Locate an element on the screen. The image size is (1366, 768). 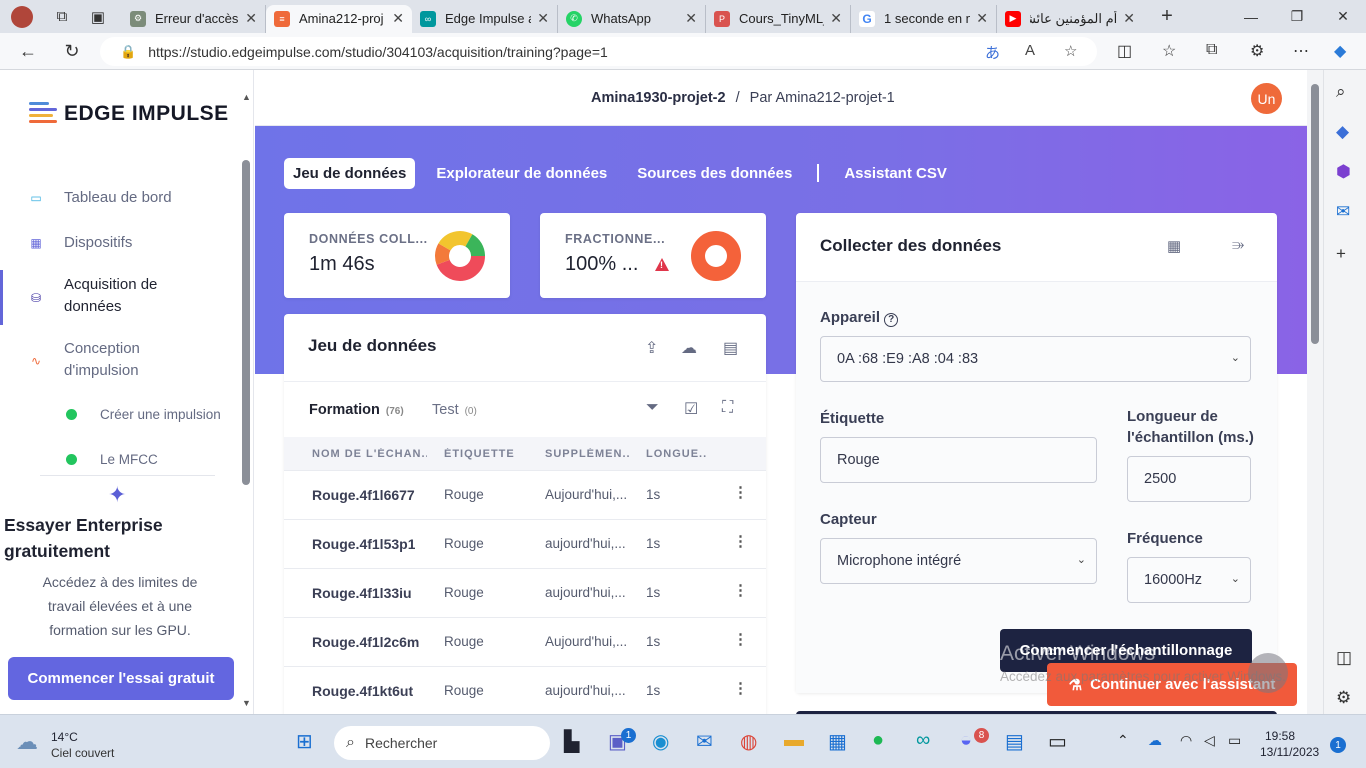
weather-icon: ☁ is located at coordinates (27, 742).